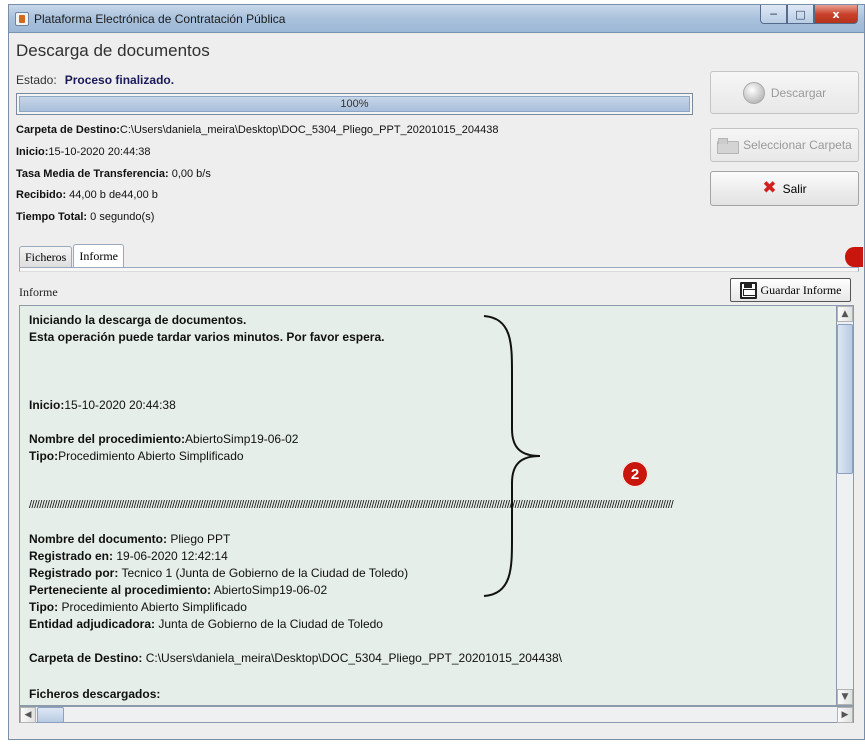  I want to click on report-start-label: Inicio:, so click(47, 405).